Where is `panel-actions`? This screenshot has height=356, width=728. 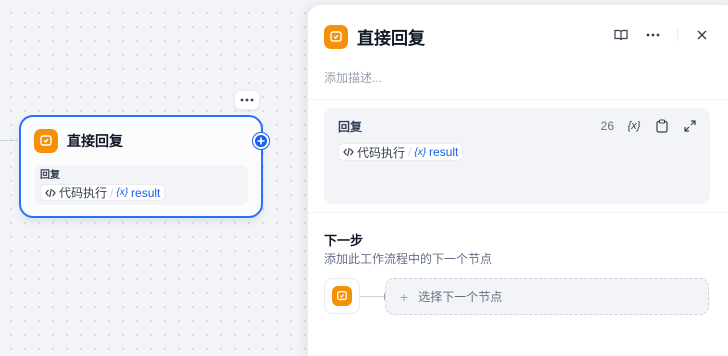
panel-actions is located at coordinates (661, 35).